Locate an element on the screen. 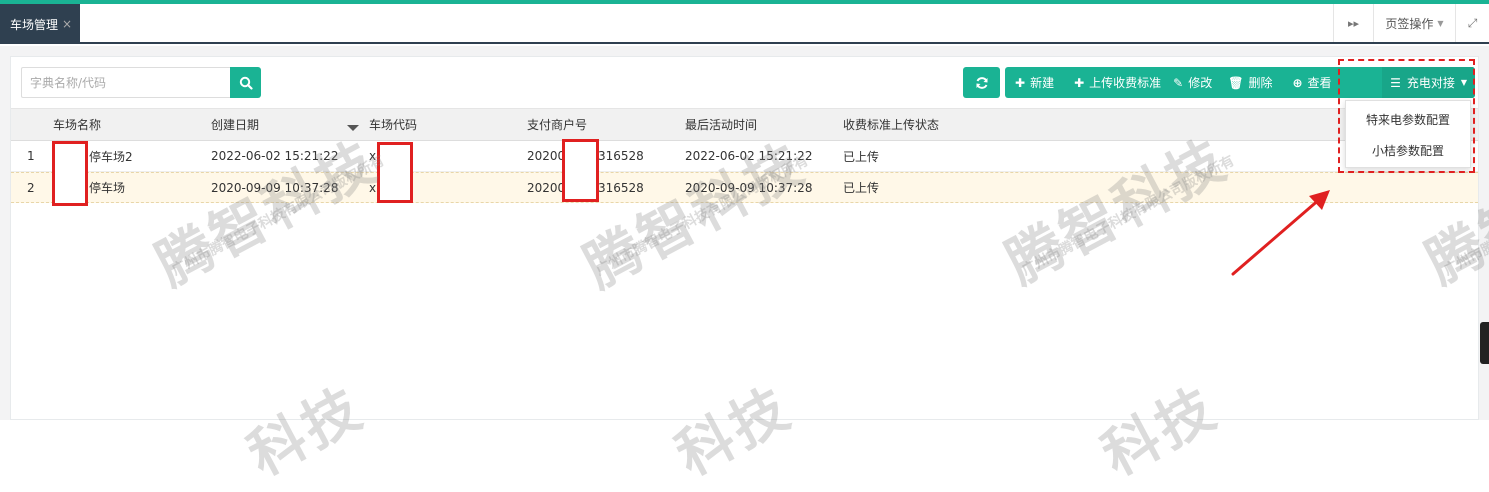  upload-fee-button: ✚ 上传收费标准 is located at coordinates (1117, 82).